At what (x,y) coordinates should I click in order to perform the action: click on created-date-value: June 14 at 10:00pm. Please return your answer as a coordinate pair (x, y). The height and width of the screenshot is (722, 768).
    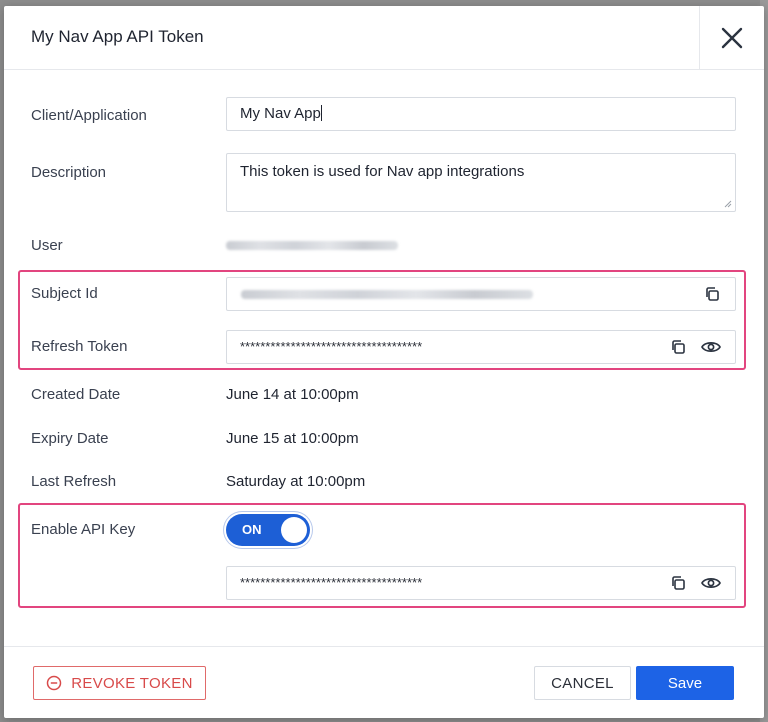
    Looking at the image, I should click on (292, 394).